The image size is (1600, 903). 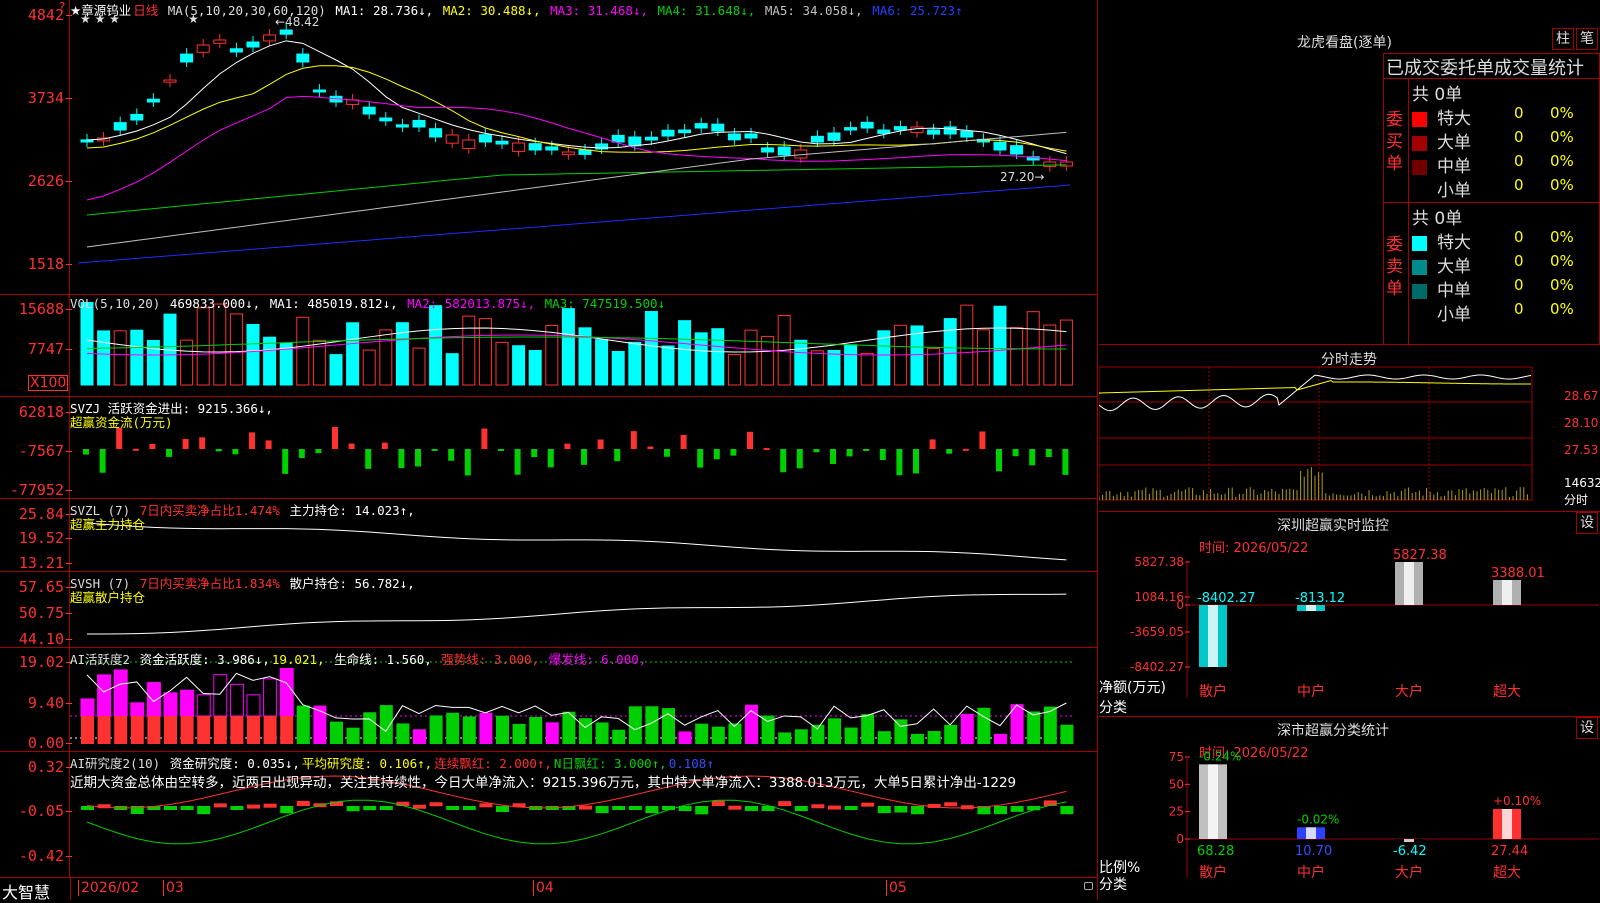 What do you see at coordinates (26, 892) in the screenshot?
I see `brand-logo: 大智慧` at bounding box center [26, 892].